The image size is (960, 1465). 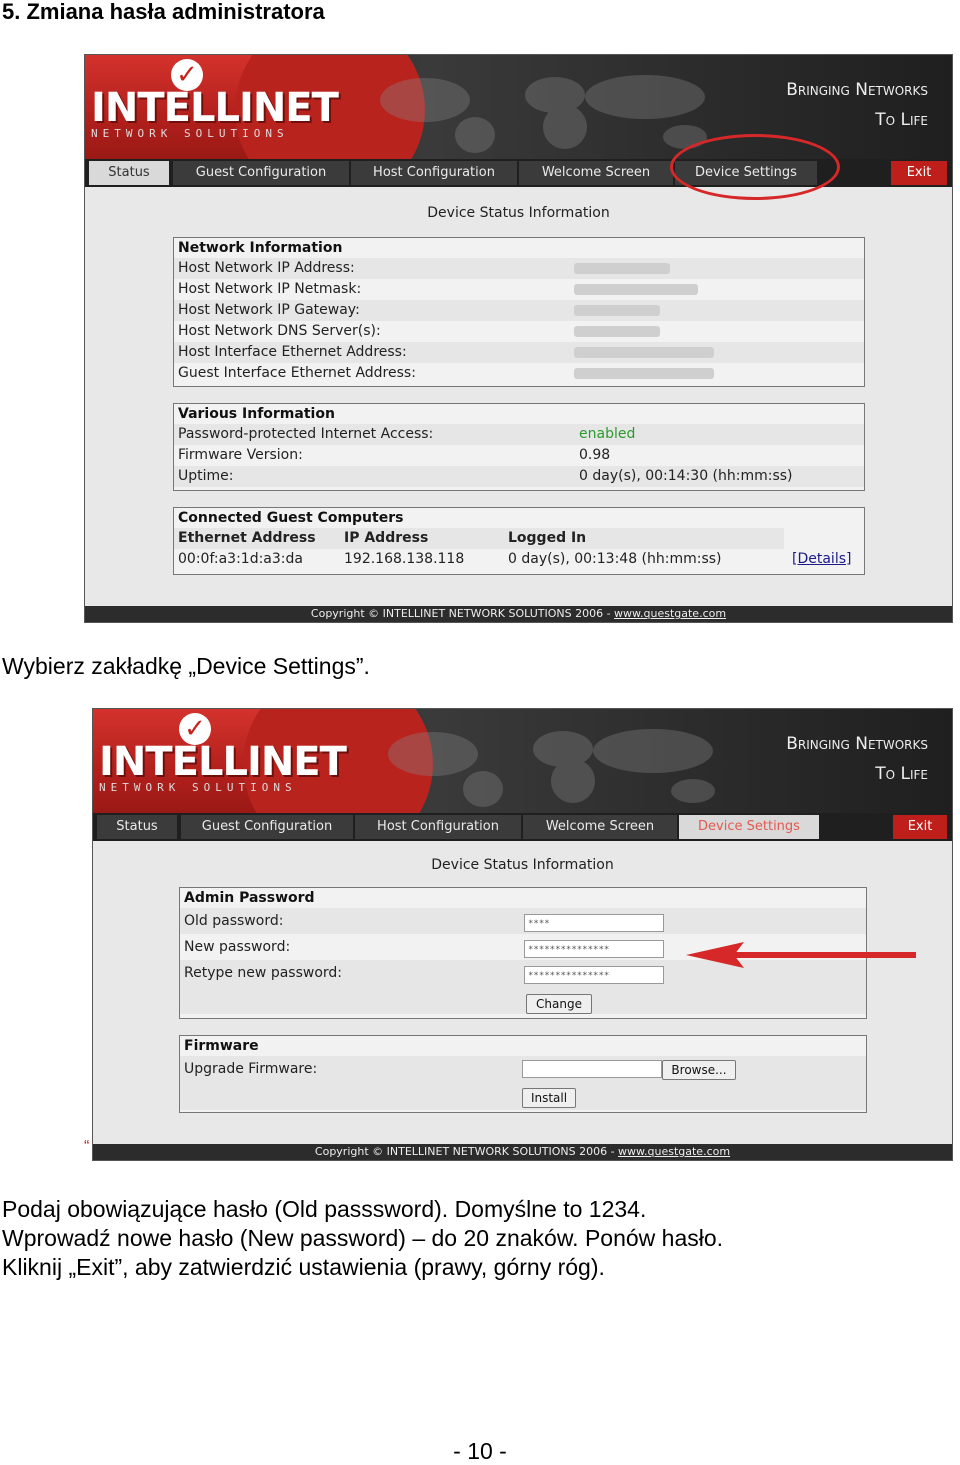 I want to click on box-title: Network Information, so click(x=260, y=248).